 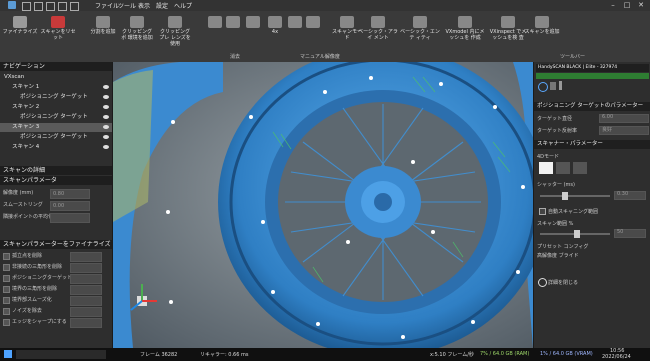 I want to click on scan-range-label: スキャン範囲 %, so click(x=555, y=224).